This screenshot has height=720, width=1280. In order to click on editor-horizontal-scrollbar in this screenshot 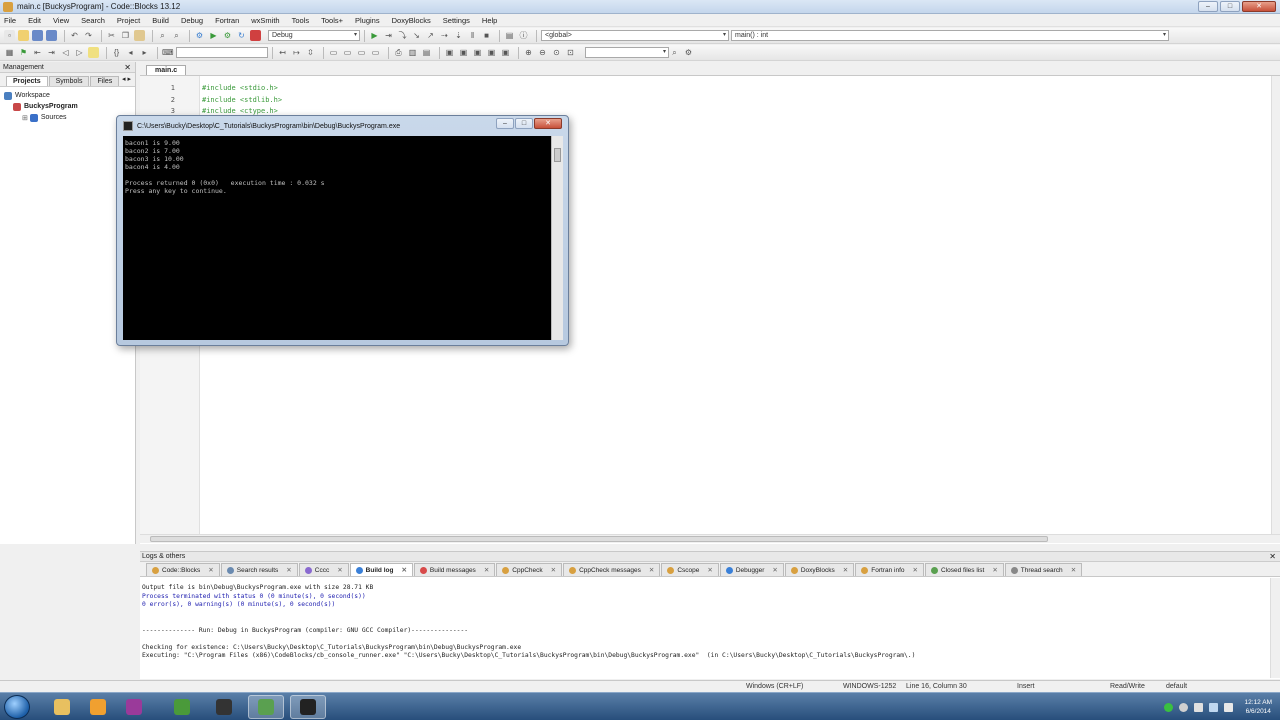, I will do `click(710, 538)`.